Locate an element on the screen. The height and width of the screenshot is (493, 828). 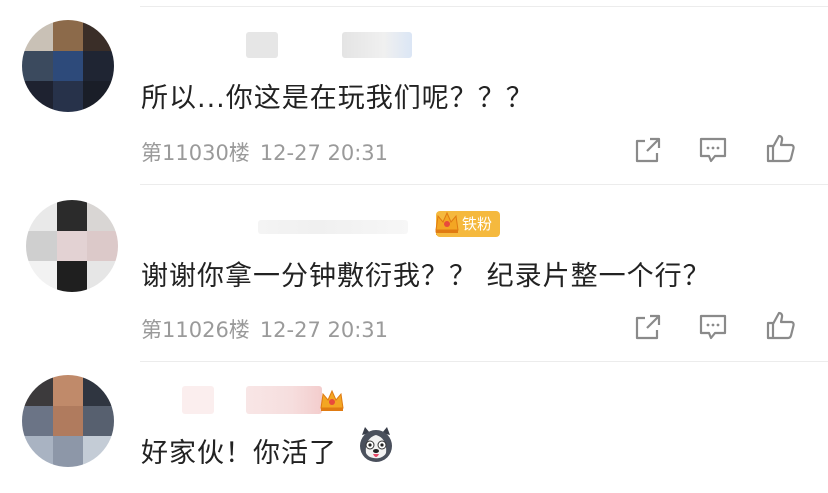
comment-text: 所以...你这是在玩我们呢？？？ is located at coordinates (337, 98).